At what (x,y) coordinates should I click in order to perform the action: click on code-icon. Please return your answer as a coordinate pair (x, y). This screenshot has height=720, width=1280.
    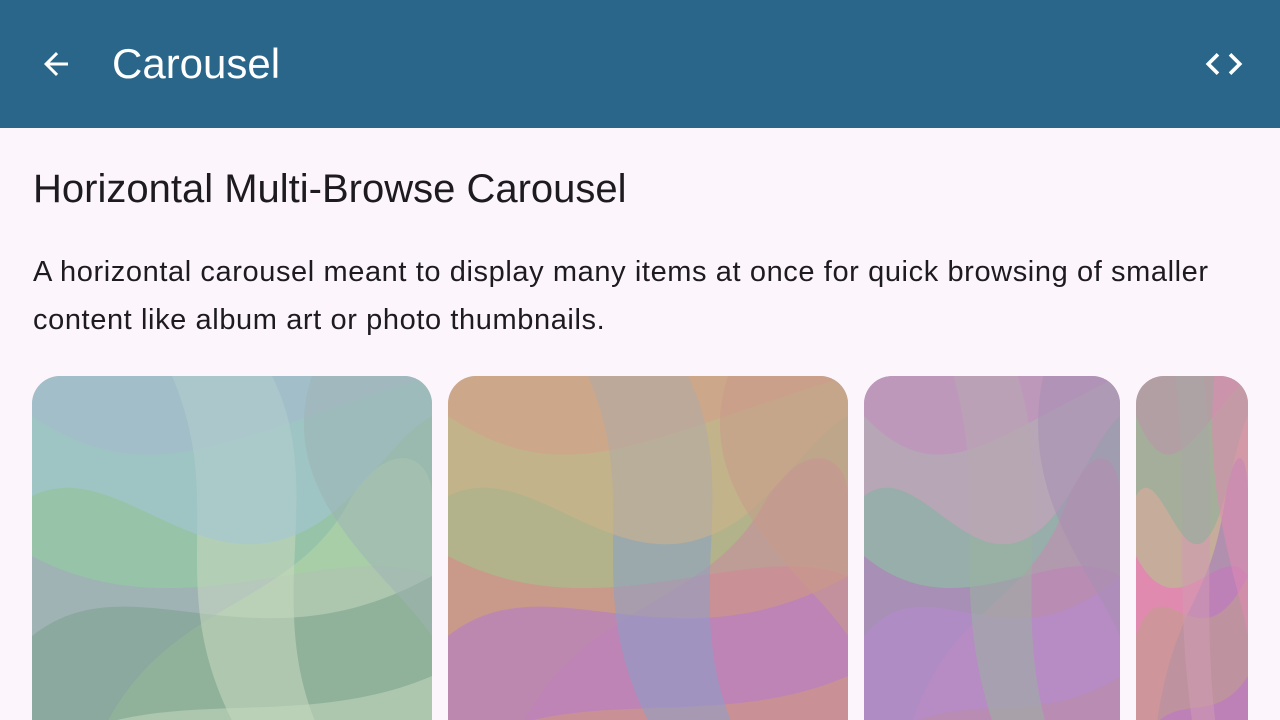
    Looking at the image, I should click on (1224, 64).